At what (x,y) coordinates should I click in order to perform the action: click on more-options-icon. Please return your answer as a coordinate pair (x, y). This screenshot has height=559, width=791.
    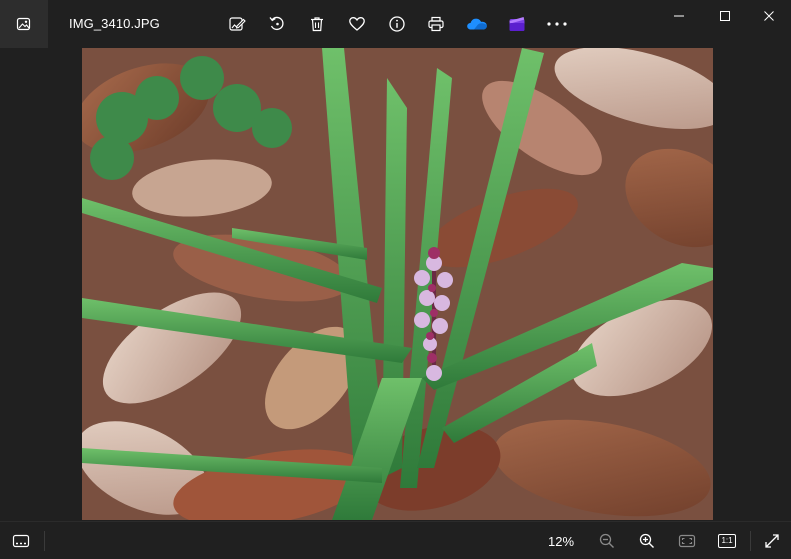
    Looking at the image, I should click on (557, 24).